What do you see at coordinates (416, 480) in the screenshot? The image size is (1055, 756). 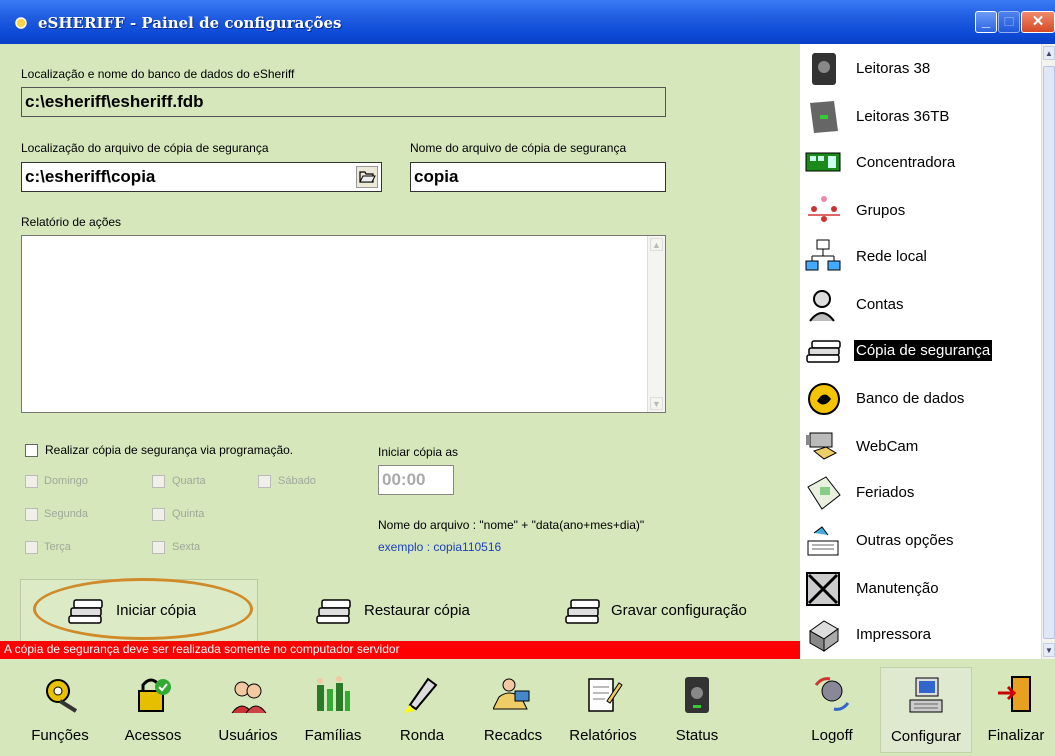 I see `start-time-input: 00:00` at bounding box center [416, 480].